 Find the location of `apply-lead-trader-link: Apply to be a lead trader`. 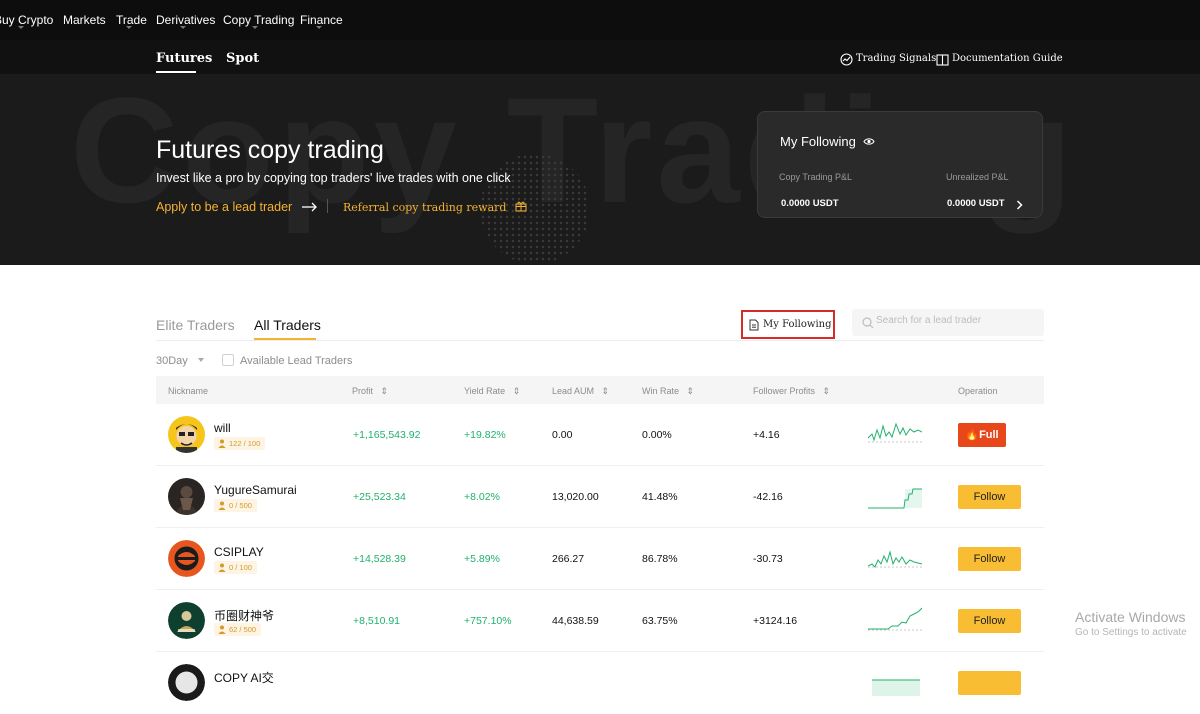

apply-lead-trader-link: Apply to be a lead trader is located at coordinates (237, 207).